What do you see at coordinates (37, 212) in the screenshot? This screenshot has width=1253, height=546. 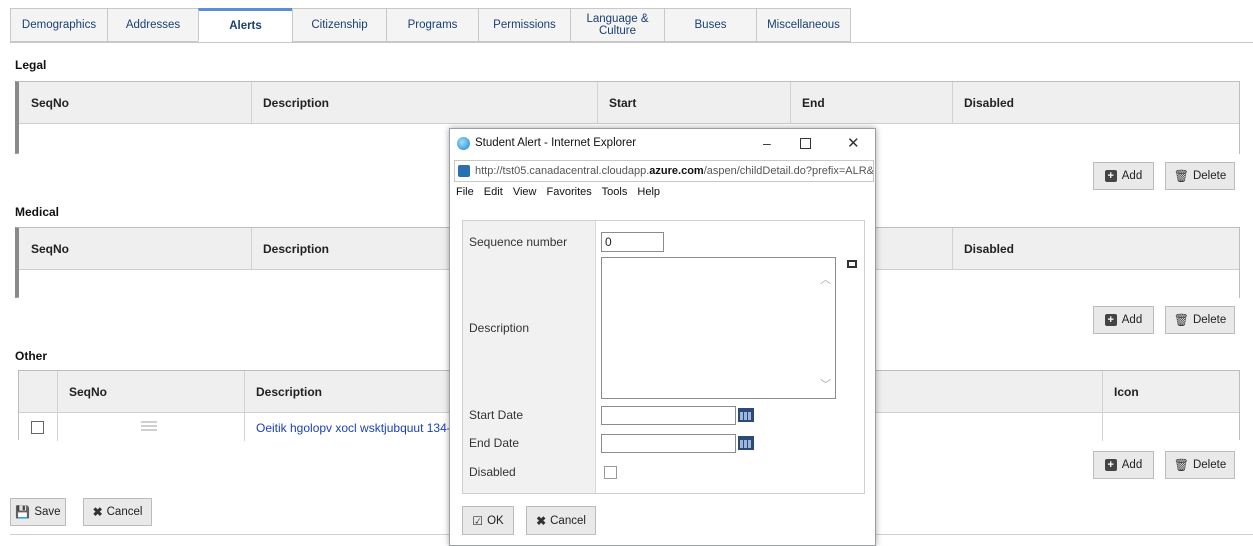 I see `medical-title: Medical` at bounding box center [37, 212].